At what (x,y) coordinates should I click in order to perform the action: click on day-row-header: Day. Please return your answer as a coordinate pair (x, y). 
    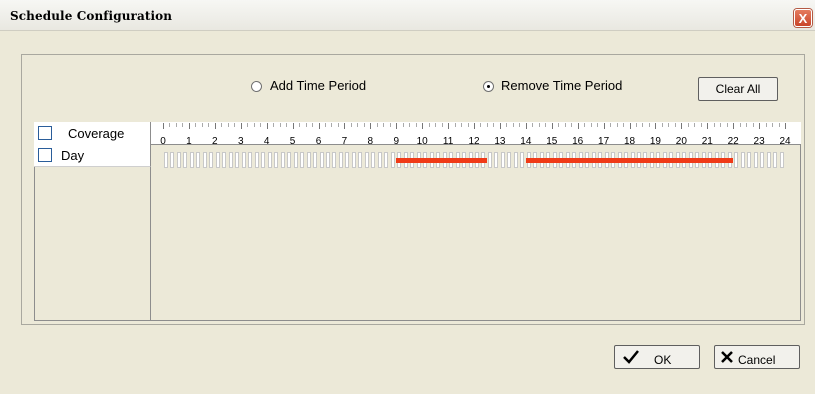
    Looking at the image, I should click on (92, 155).